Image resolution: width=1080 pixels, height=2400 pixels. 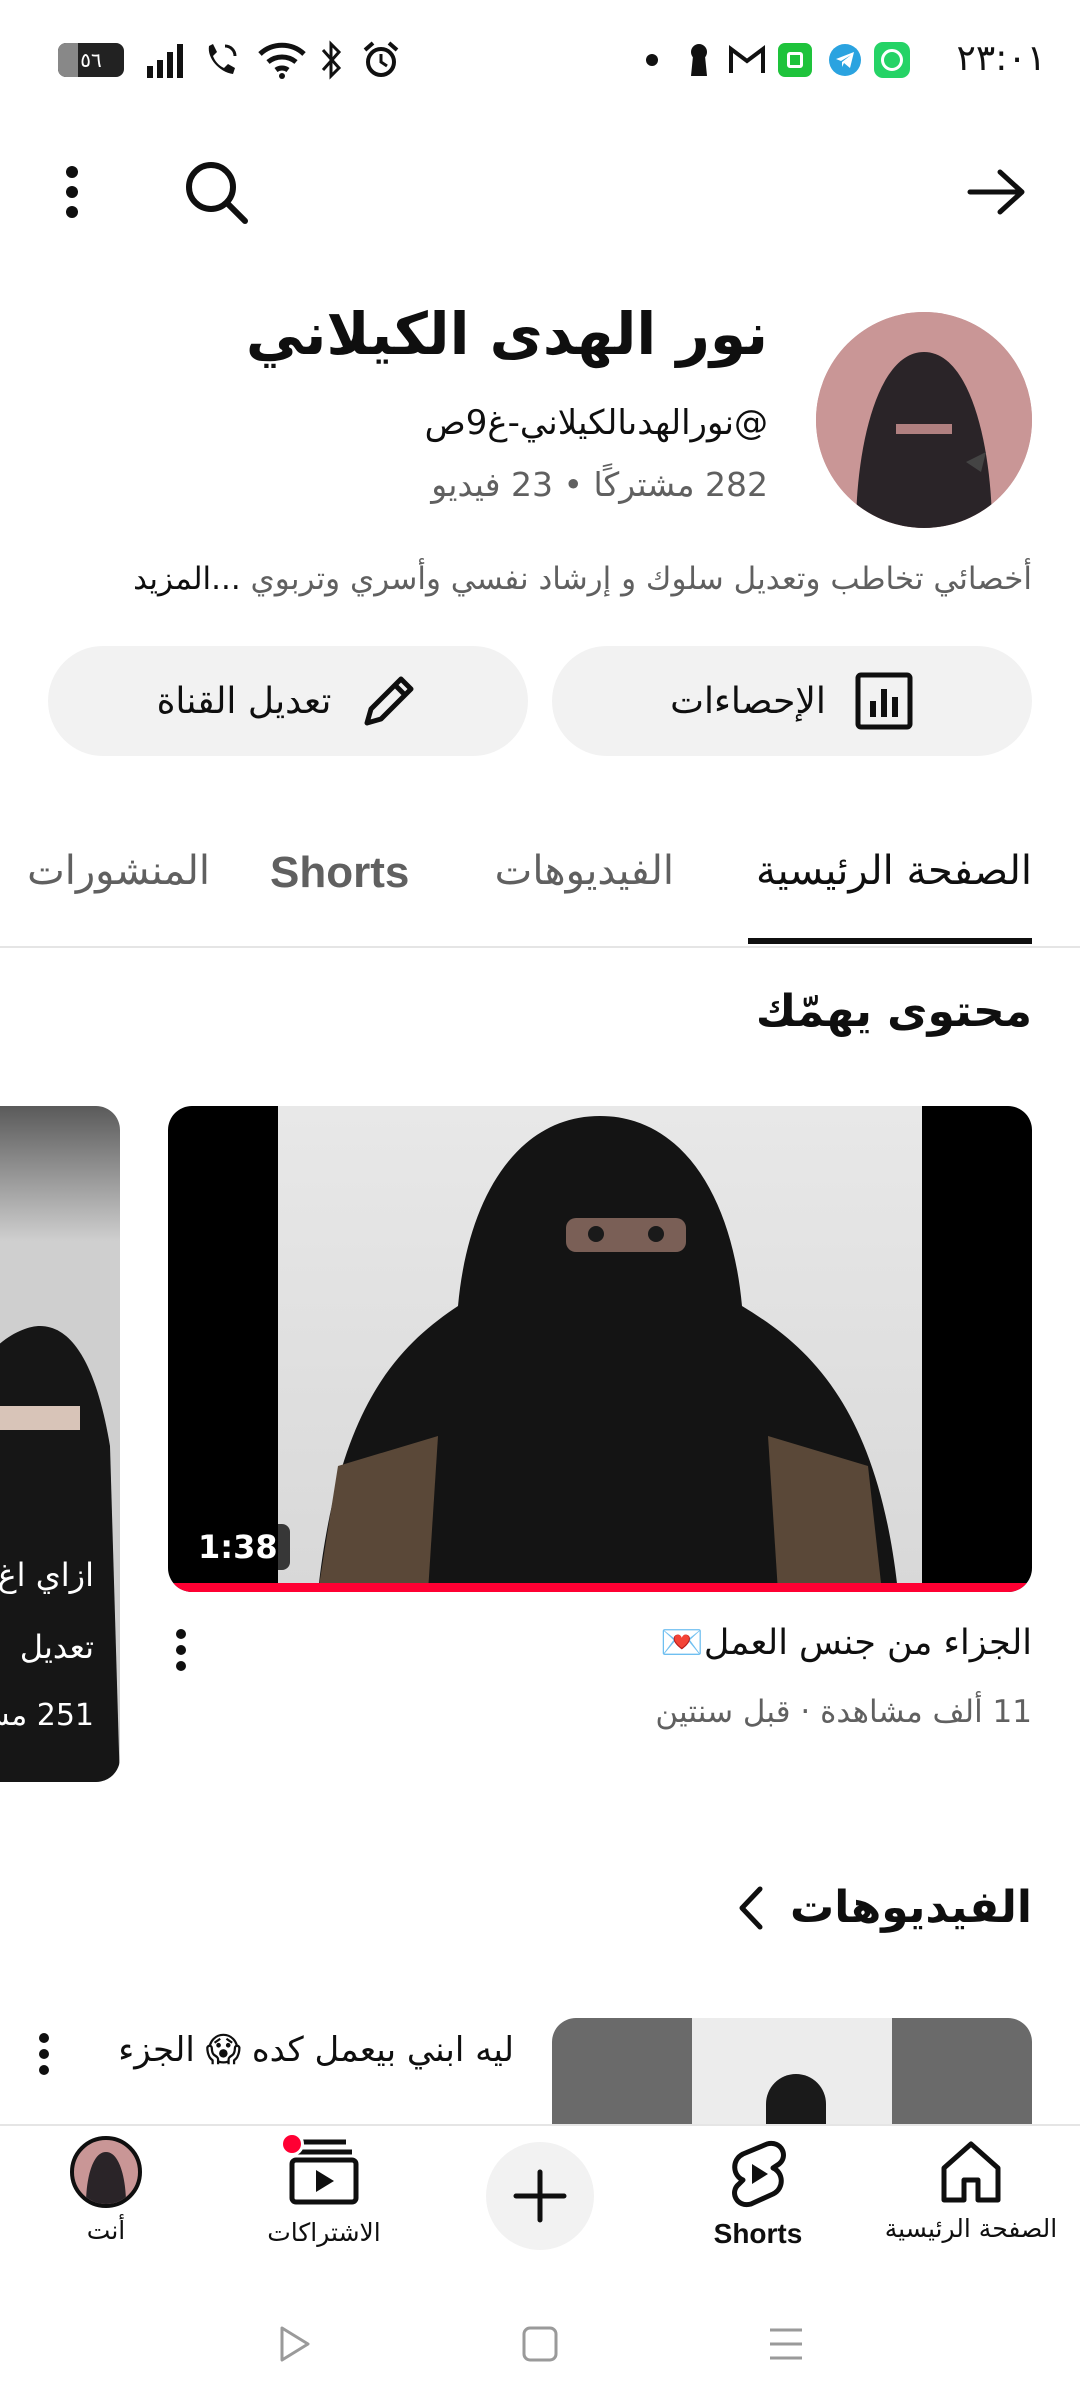 What do you see at coordinates (758, 2233) in the screenshot?
I see `nav-shorts-label: Shorts` at bounding box center [758, 2233].